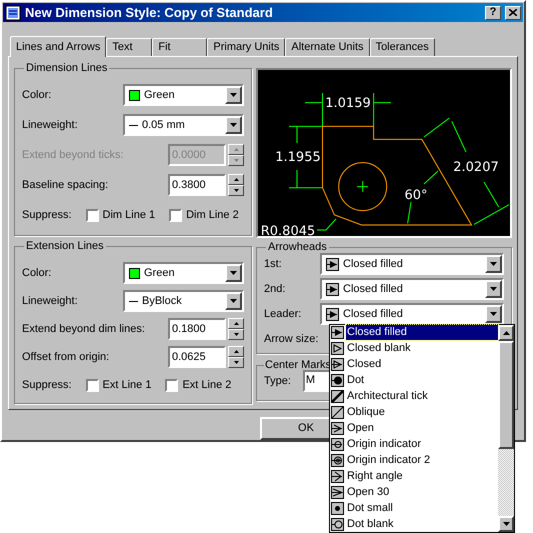 The image size is (533, 533). Describe the element at coordinates (83, 330) in the screenshot. I see `field-label: Extend beyond dim lines:` at that location.